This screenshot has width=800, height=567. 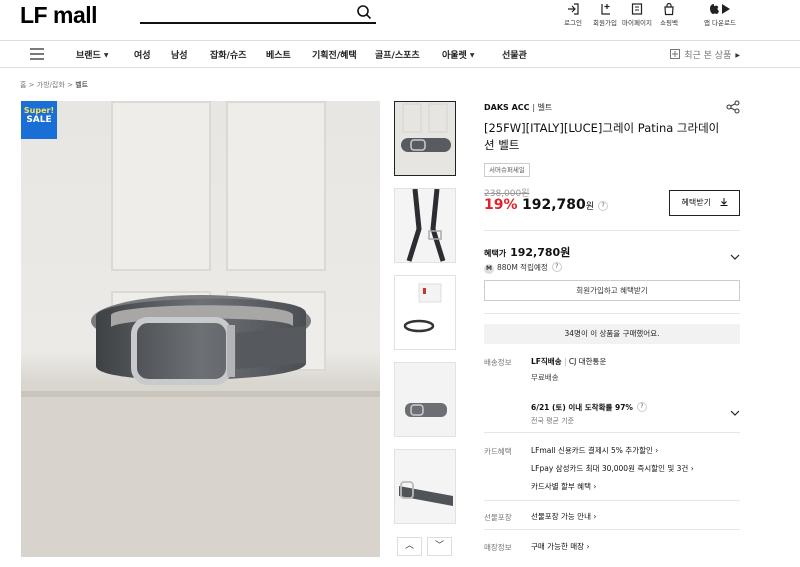 What do you see at coordinates (545, 377) in the screenshot?
I see `shipping-fee: 무료배송` at bounding box center [545, 377].